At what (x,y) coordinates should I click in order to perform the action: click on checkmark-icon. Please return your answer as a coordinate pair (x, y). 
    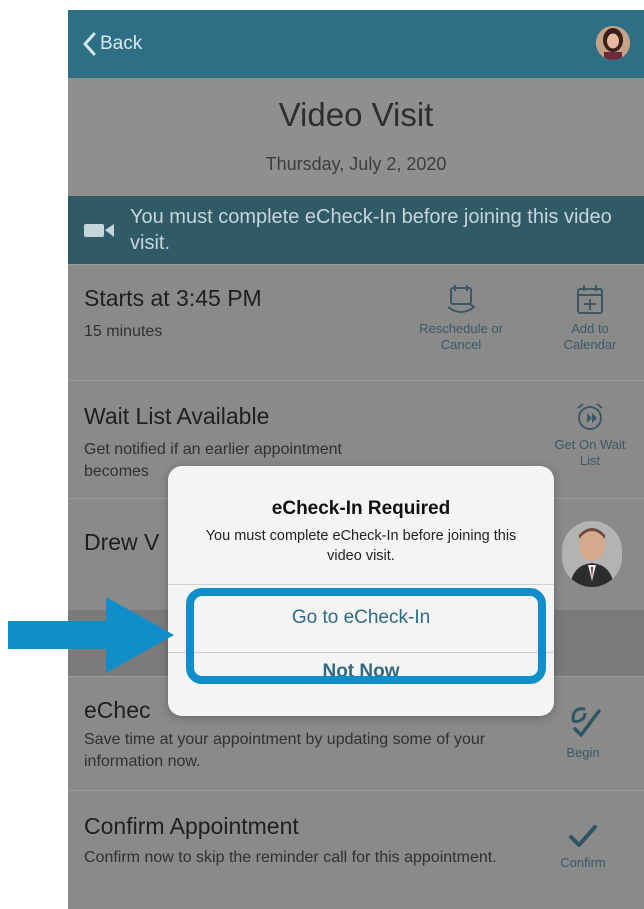
    Looking at the image, I should click on (583, 836).